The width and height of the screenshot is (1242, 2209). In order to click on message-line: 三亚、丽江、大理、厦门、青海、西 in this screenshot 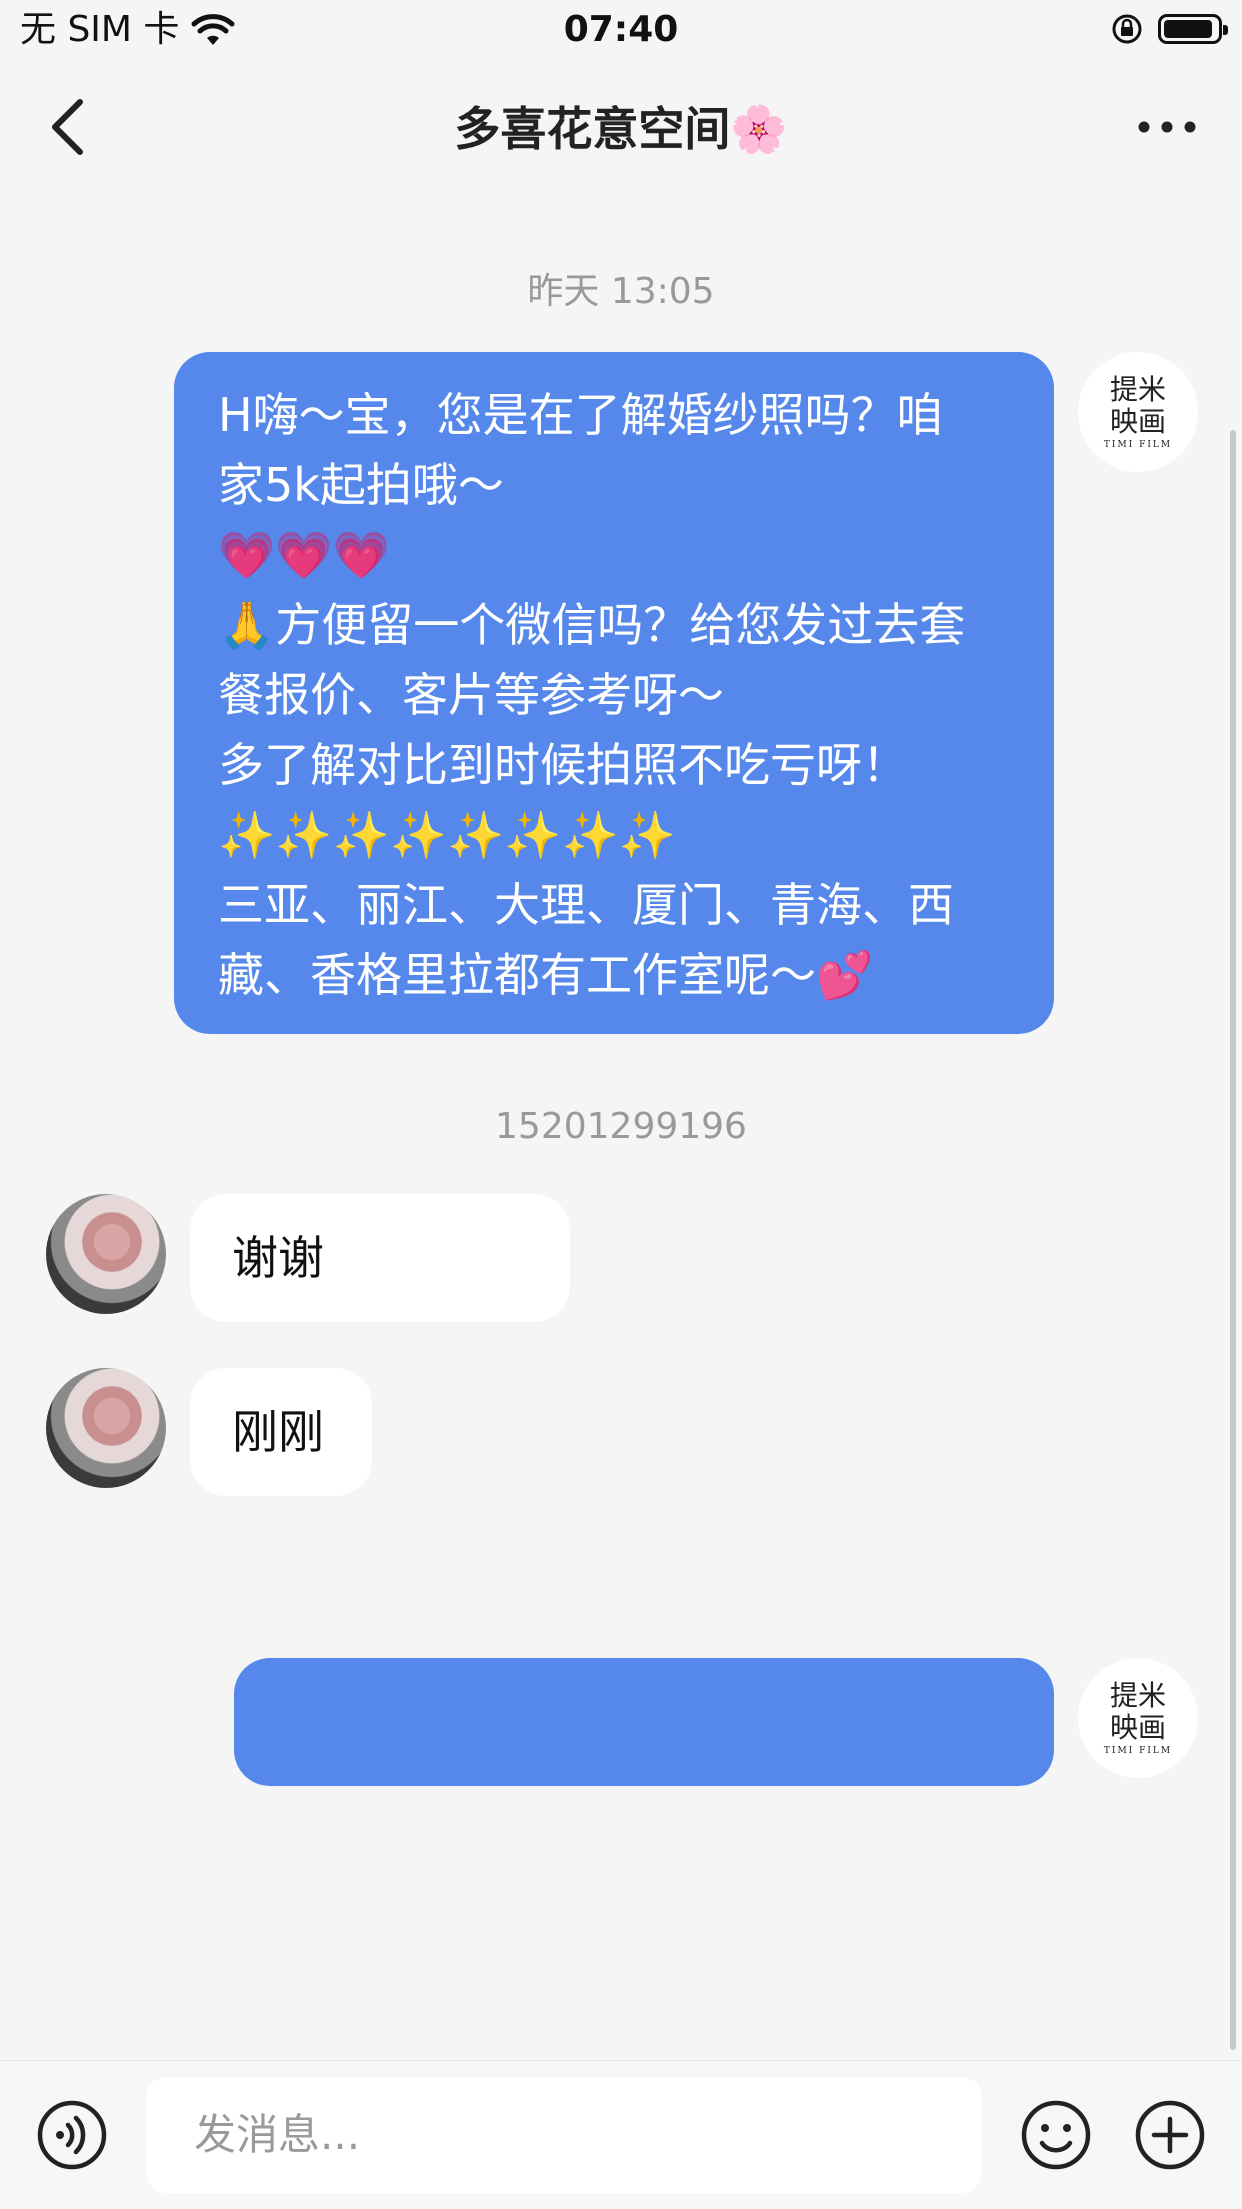, I will do `click(586, 905)`.